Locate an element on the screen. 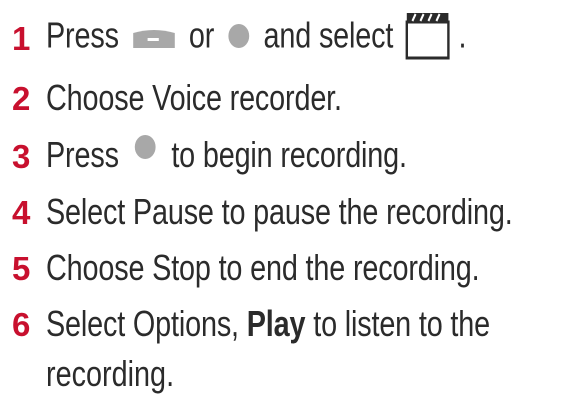 This screenshot has height=408, width=572. step-3: 3 Press to begin recording. is located at coordinates (286, 156).